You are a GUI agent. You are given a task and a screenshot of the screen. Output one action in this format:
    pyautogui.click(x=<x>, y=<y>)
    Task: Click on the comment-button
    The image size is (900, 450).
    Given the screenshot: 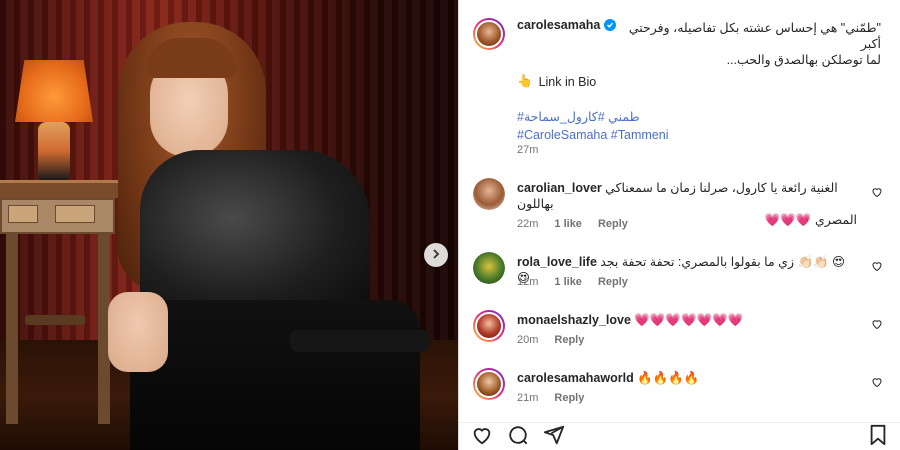 What is the action you would take?
    pyautogui.click(x=518, y=436)
    